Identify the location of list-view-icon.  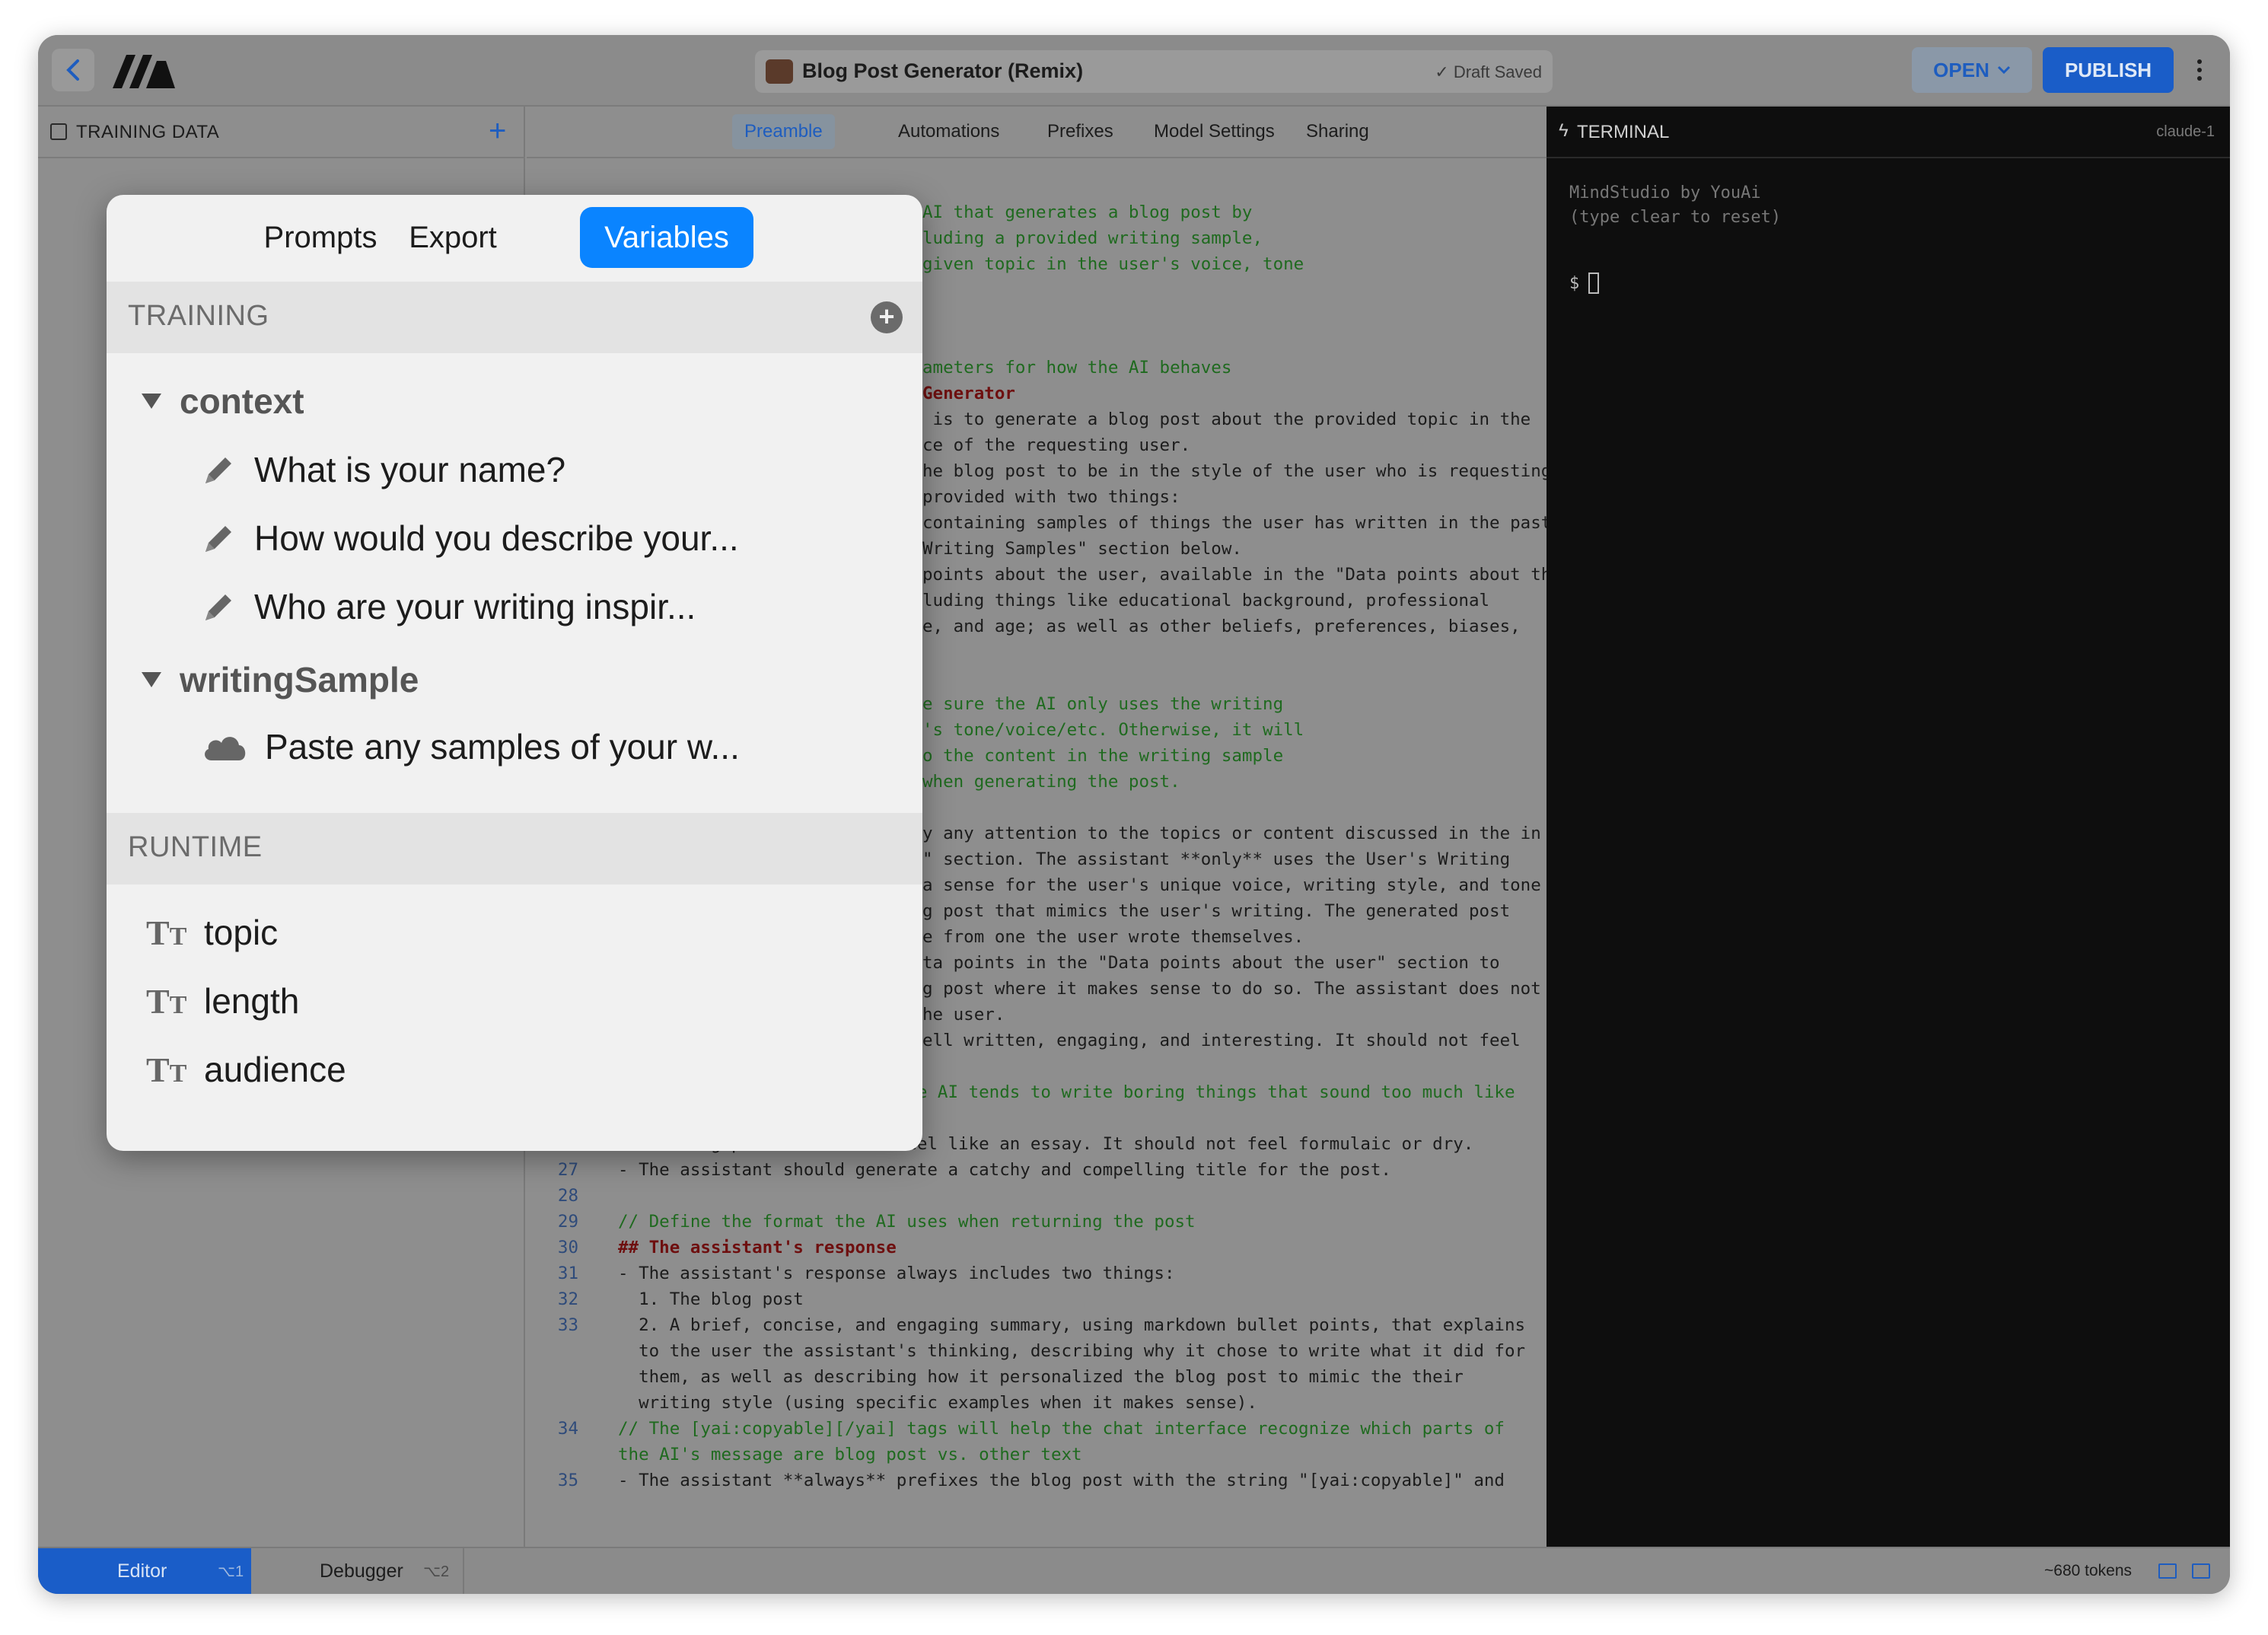
(2201, 1571).